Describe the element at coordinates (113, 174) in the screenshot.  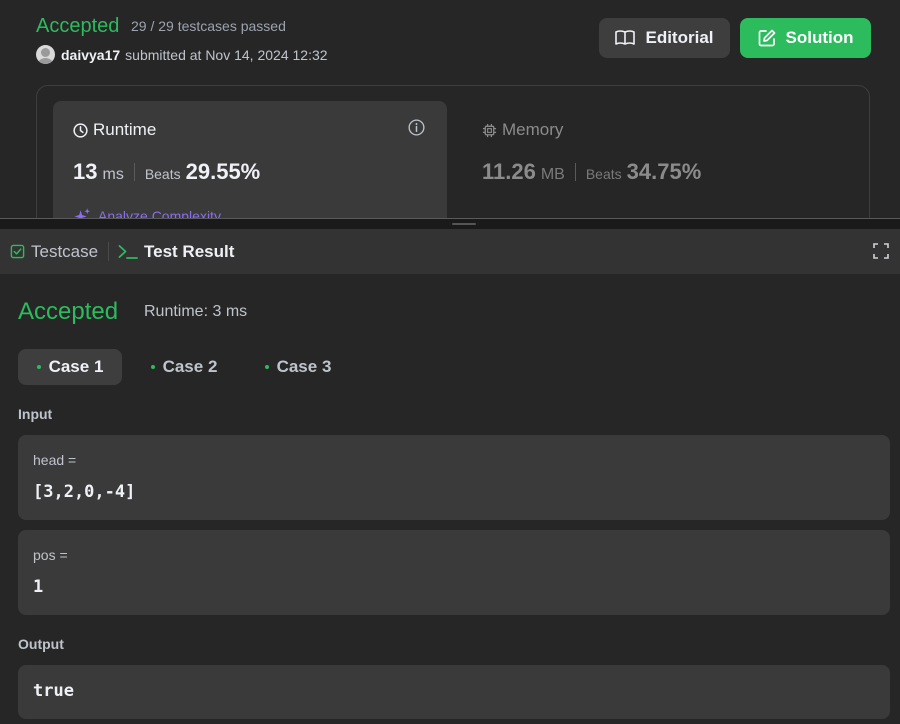
I see `runtime-unit: ms` at that location.